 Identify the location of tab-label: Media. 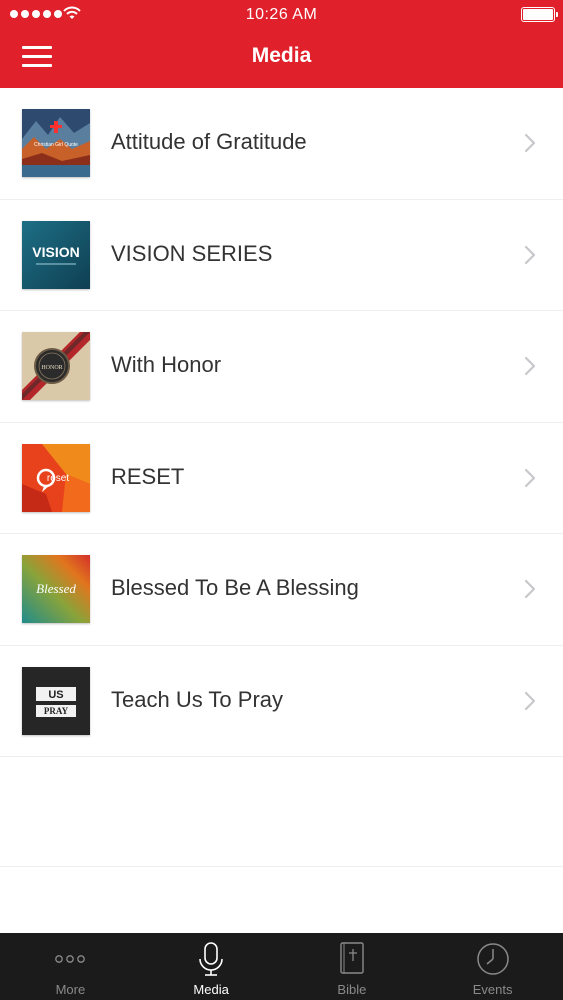
(211, 989).